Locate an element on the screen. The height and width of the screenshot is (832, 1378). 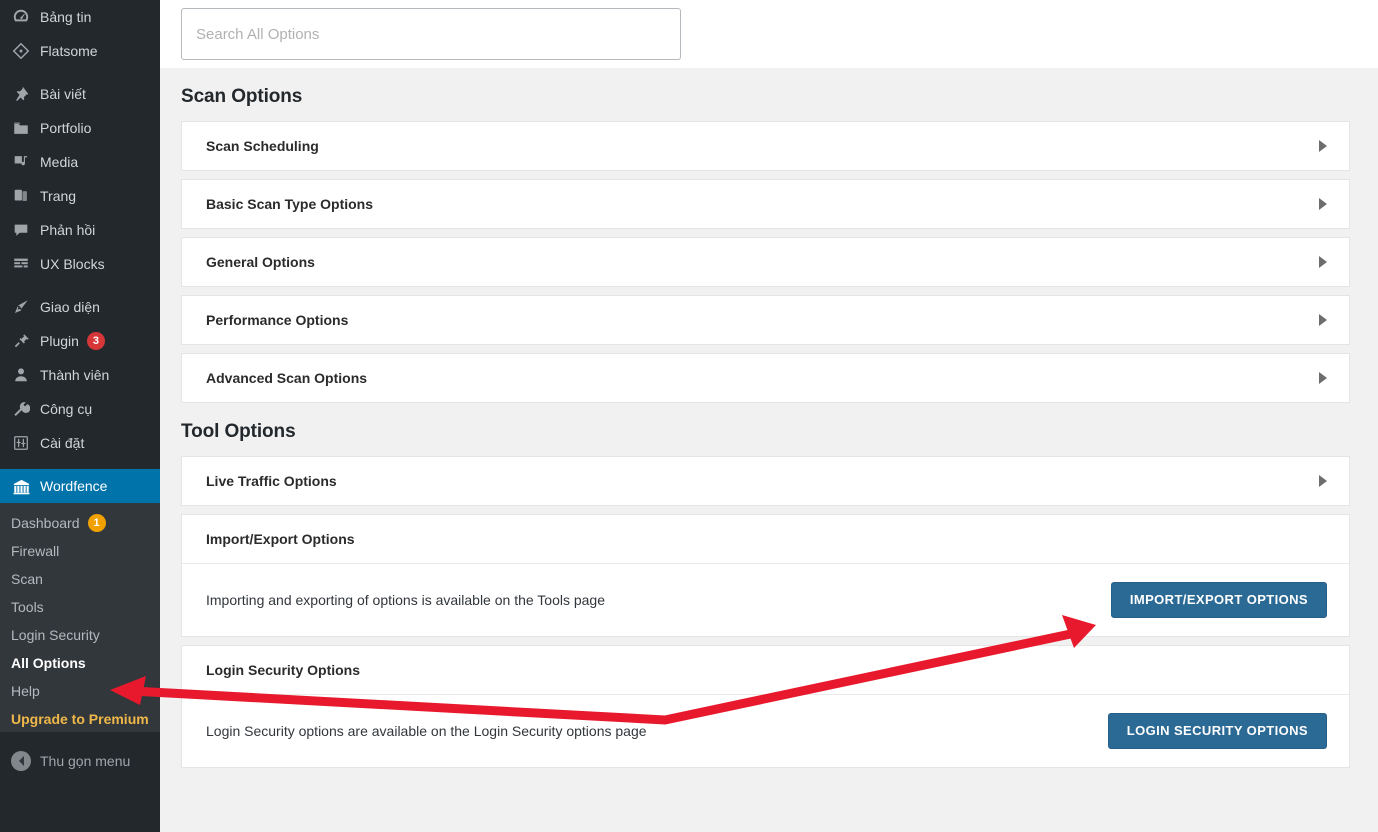
option-card-basic-scan-type-options: Basic Scan Type Options is located at coordinates (765, 204).